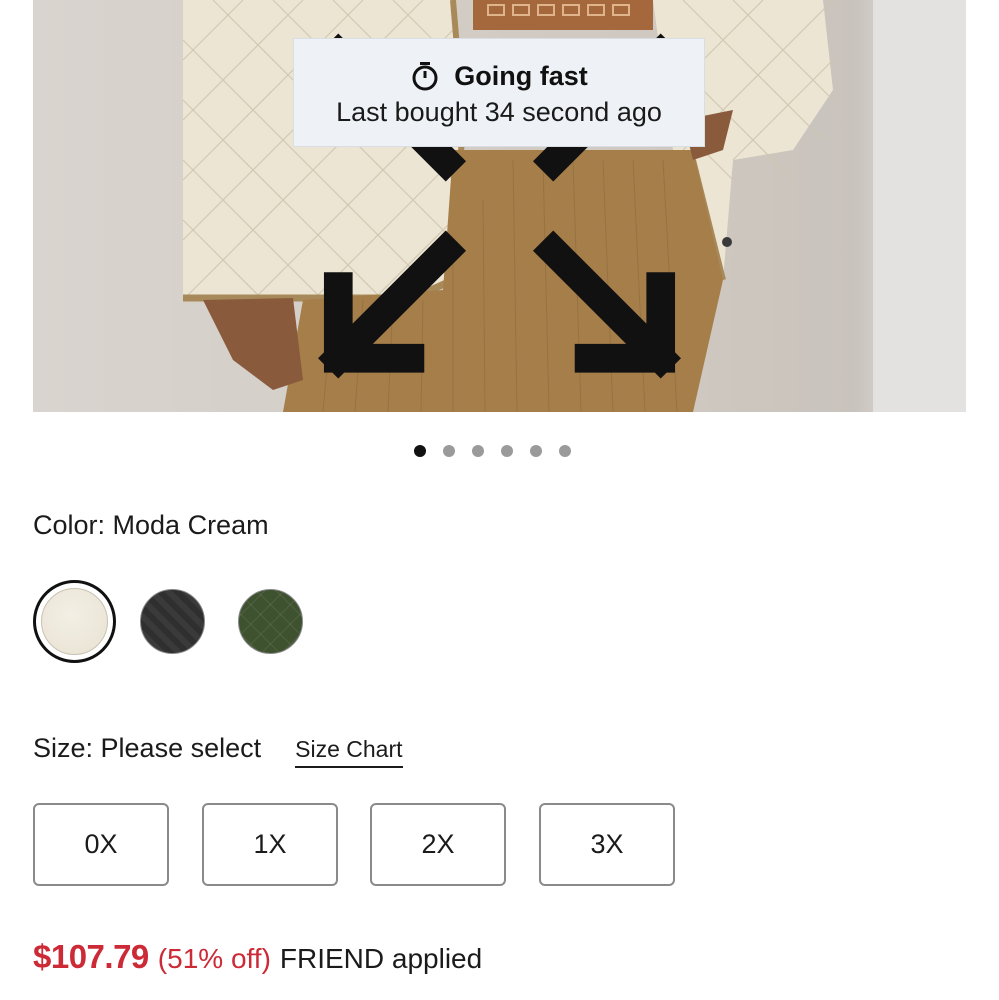 The image size is (999, 1000). Describe the element at coordinates (499, 112) in the screenshot. I see `badge-subtitle: Last bought 34 second ago` at that location.